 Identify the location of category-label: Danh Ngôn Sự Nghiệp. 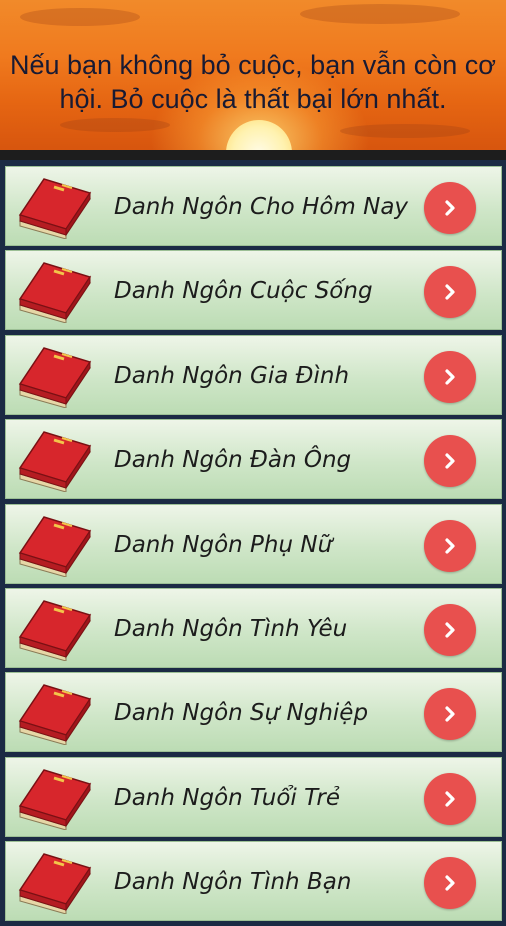
(241, 713).